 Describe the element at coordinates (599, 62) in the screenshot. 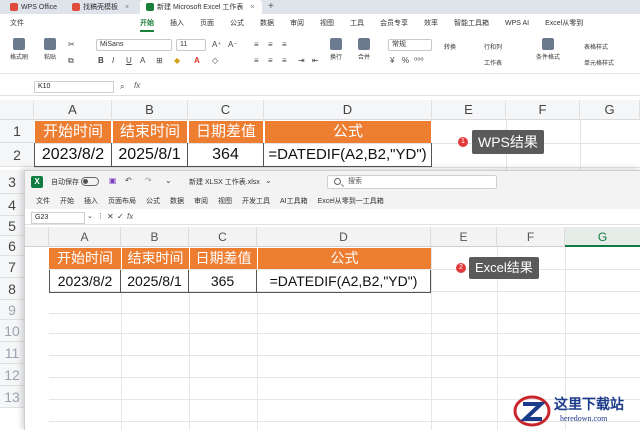

I see `cell-style-button: 单元格样式` at that location.